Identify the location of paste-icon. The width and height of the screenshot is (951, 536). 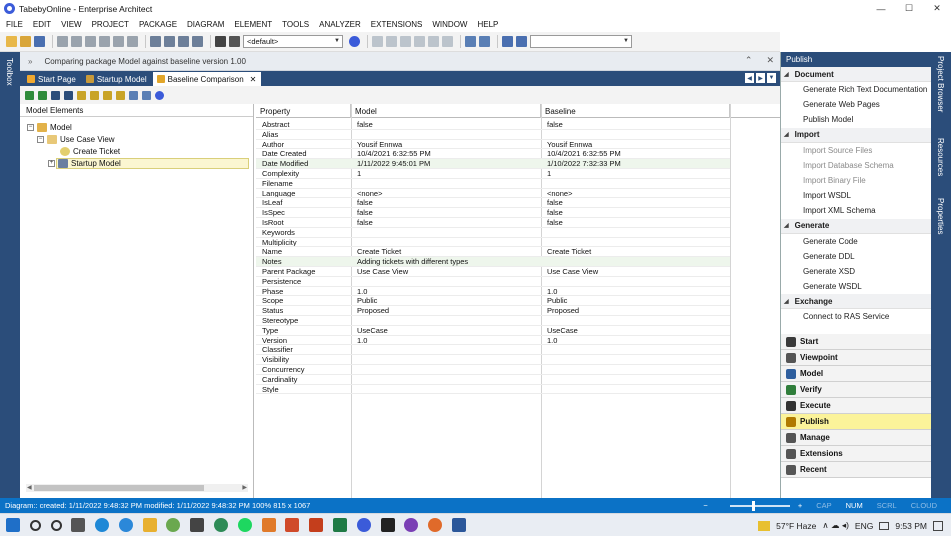
(90, 41).